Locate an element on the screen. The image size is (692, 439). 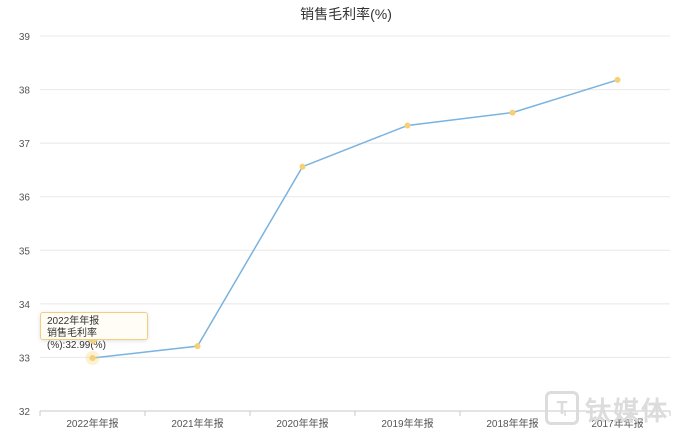
x-tick-label: 2019年年报 is located at coordinates (407, 423).